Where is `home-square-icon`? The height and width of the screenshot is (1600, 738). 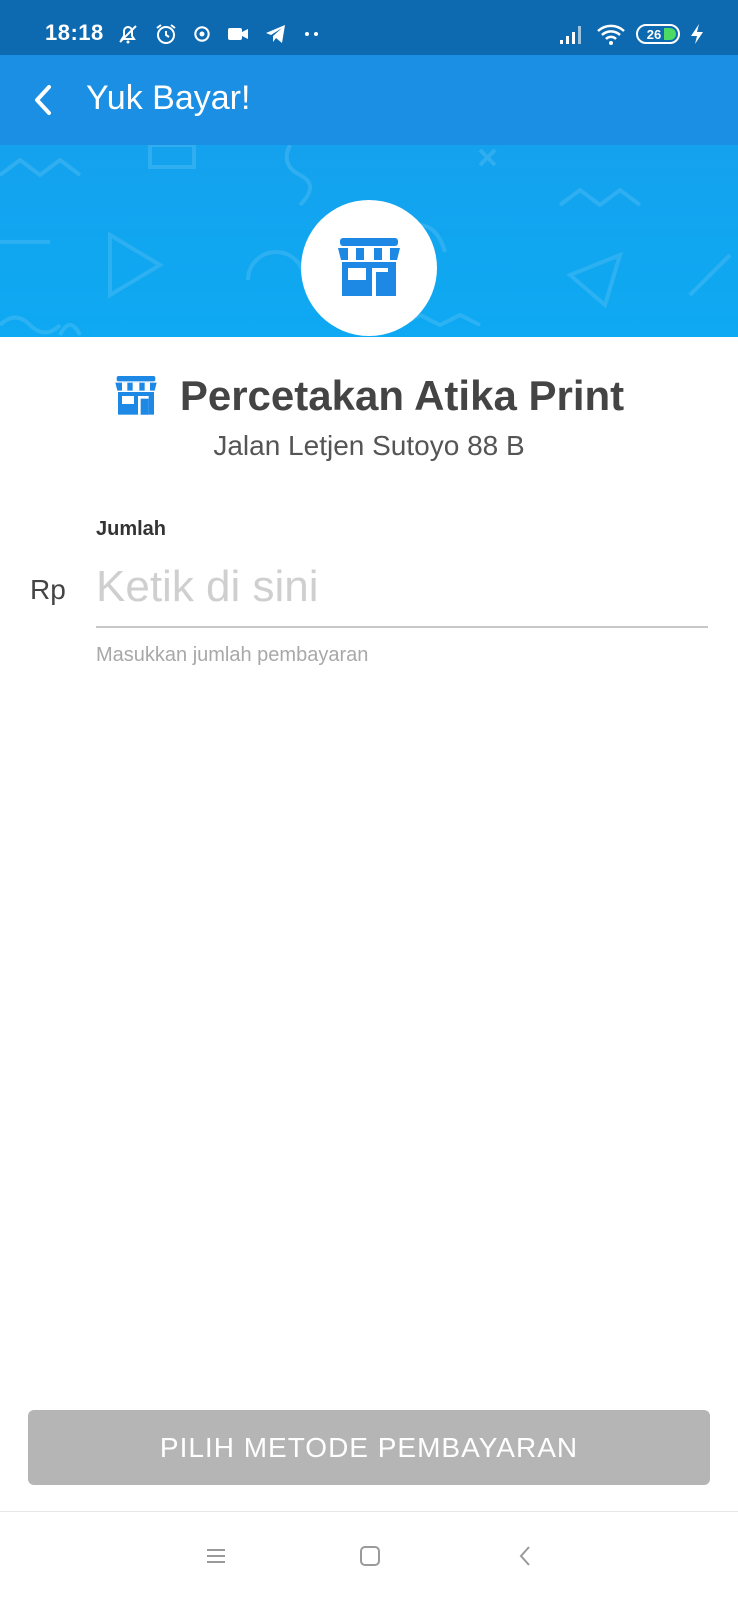
home-square-icon is located at coordinates (370, 1556).